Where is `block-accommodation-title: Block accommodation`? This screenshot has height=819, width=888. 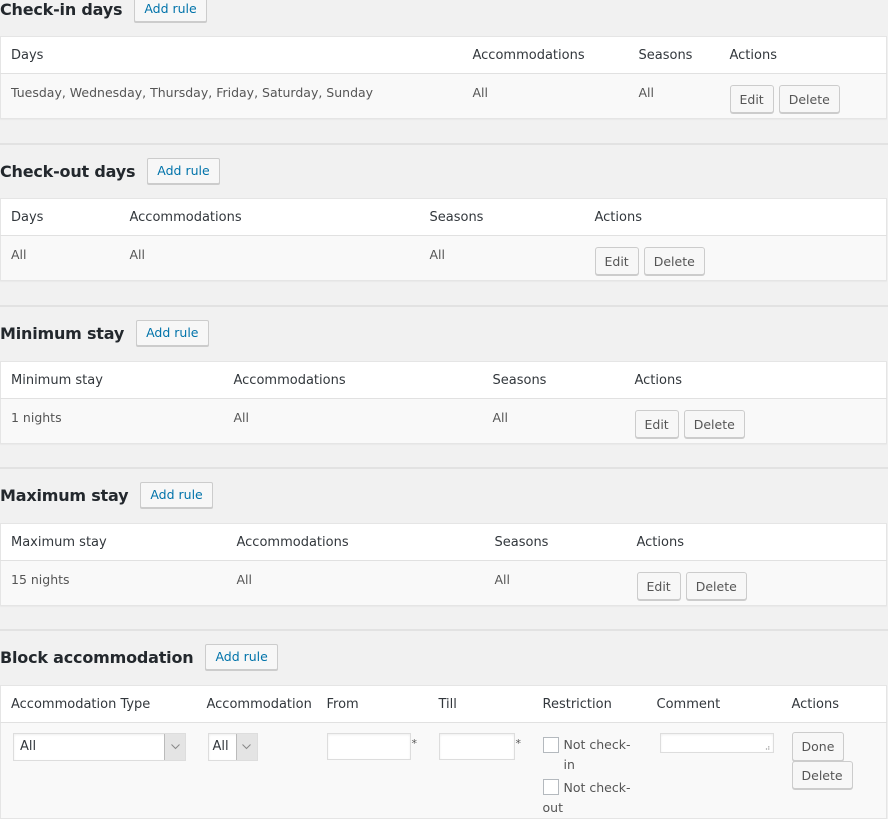 block-accommodation-title: Block accommodation is located at coordinates (97, 657).